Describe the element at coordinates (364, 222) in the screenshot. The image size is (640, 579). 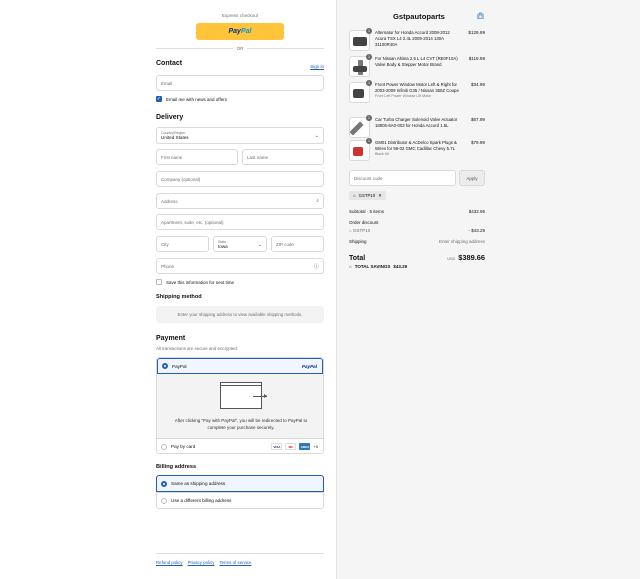
I see `order-discount-label: Order discount` at that location.